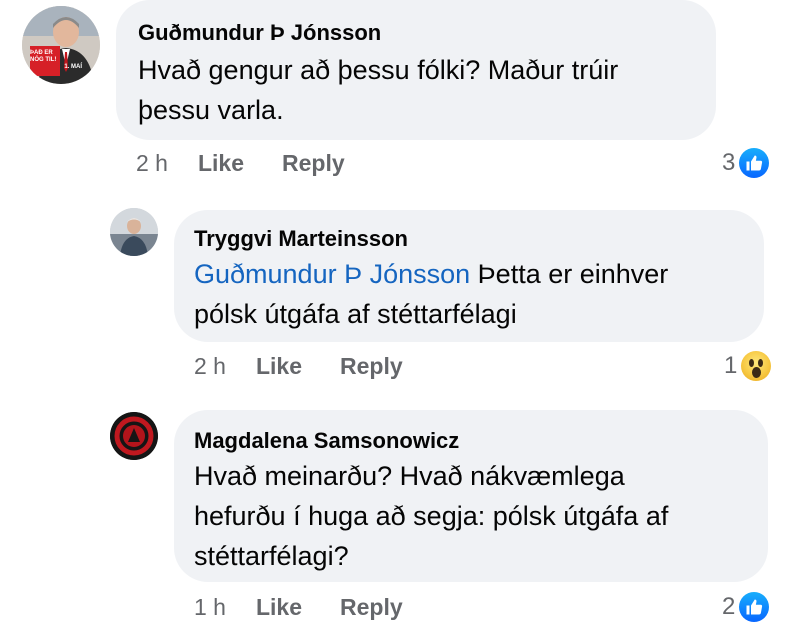 The height and width of the screenshot is (633, 800). What do you see at coordinates (317, 607) in the screenshot?
I see `comment-actions: 1 h Like Reply` at bounding box center [317, 607].